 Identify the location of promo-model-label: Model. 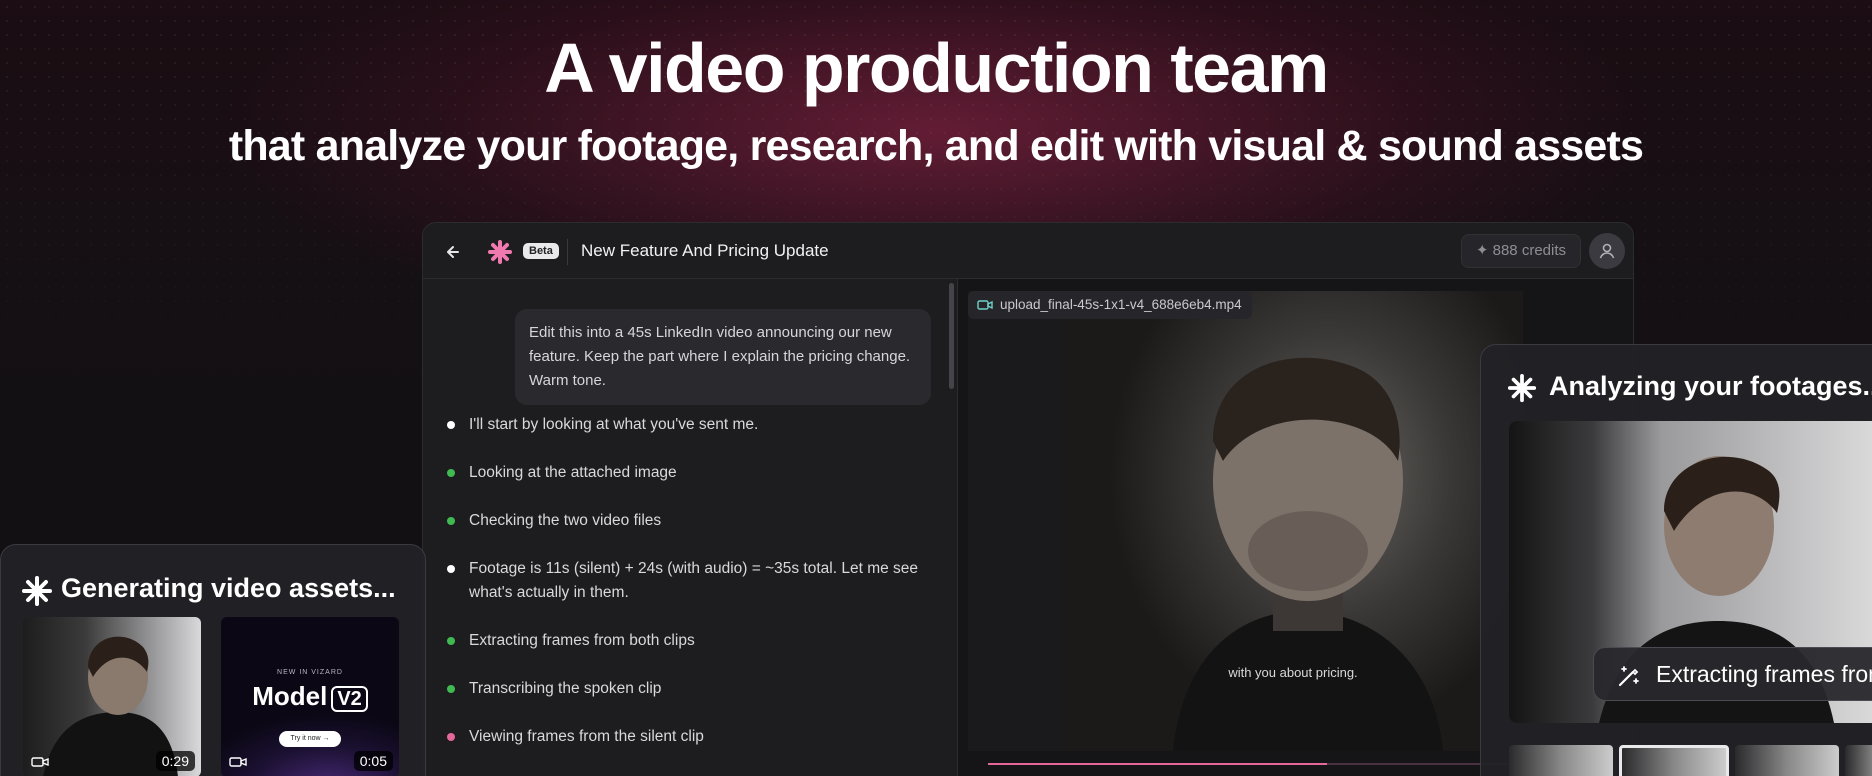
(290, 696).